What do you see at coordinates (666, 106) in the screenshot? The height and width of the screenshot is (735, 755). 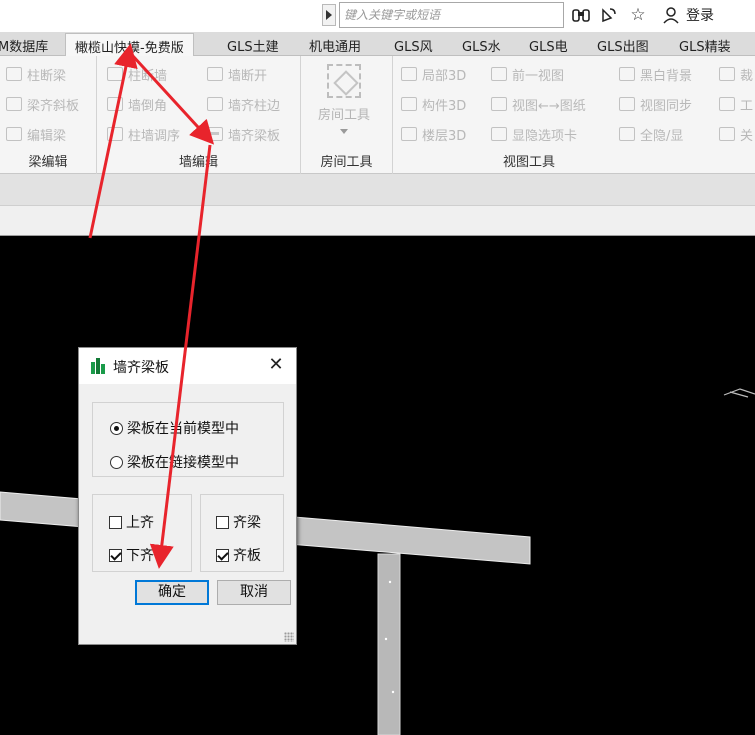 I see `button-label: 视图同步` at bounding box center [666, 106].